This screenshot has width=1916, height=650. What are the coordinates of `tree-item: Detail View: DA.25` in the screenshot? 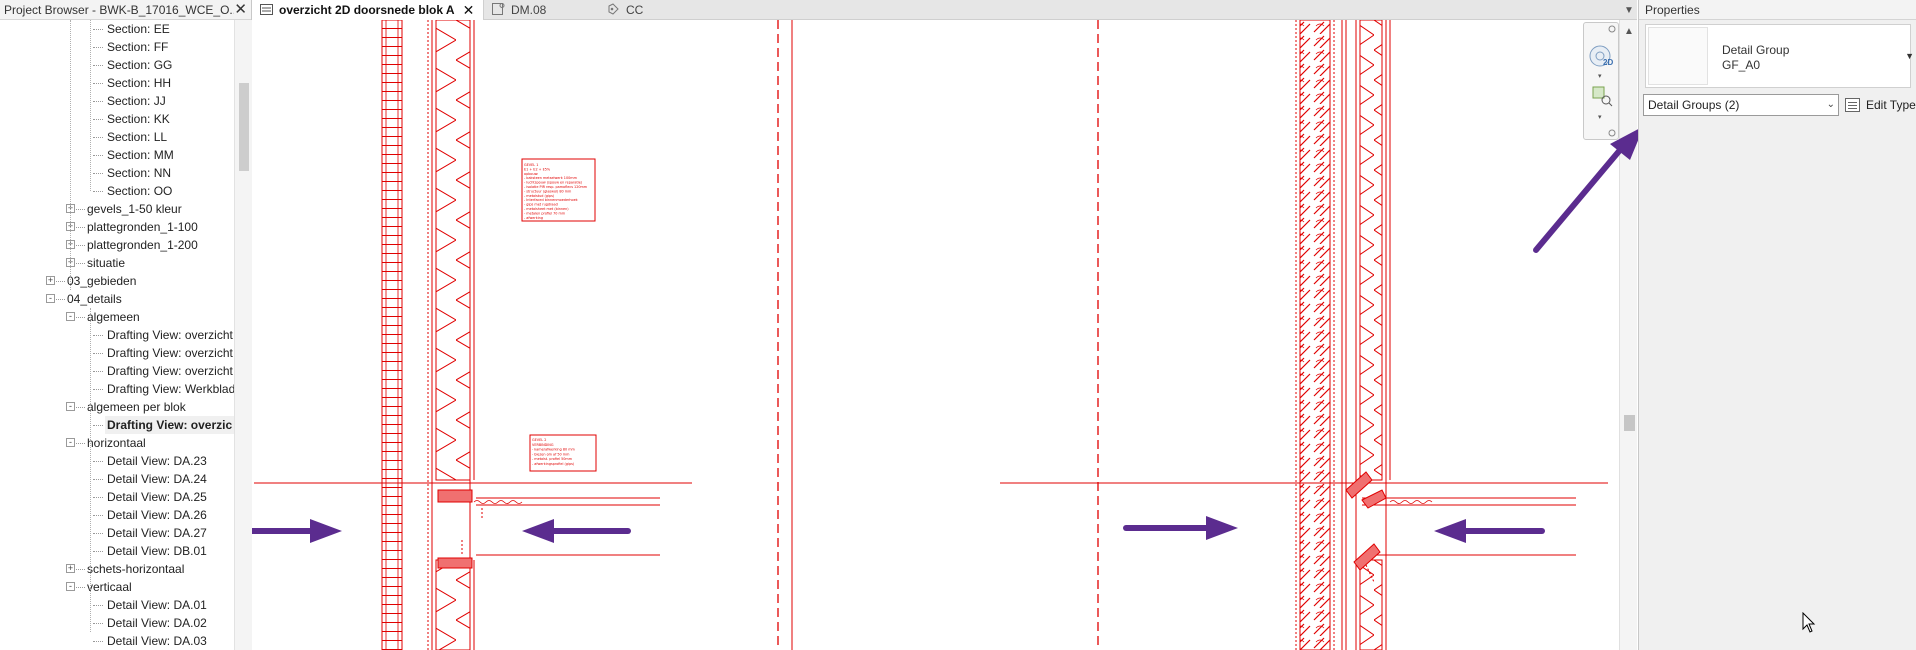 It's located at (159, 497).